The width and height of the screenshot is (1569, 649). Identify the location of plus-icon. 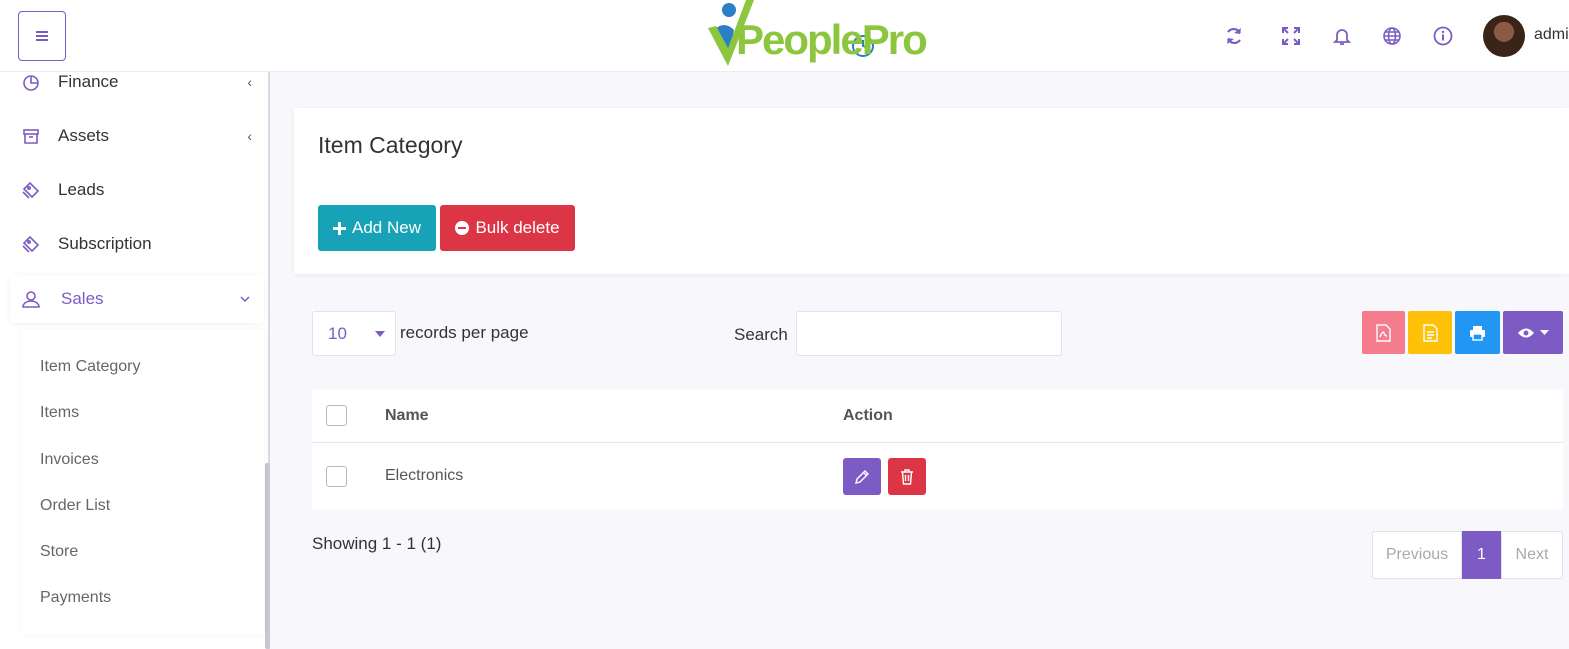
(339, 228).